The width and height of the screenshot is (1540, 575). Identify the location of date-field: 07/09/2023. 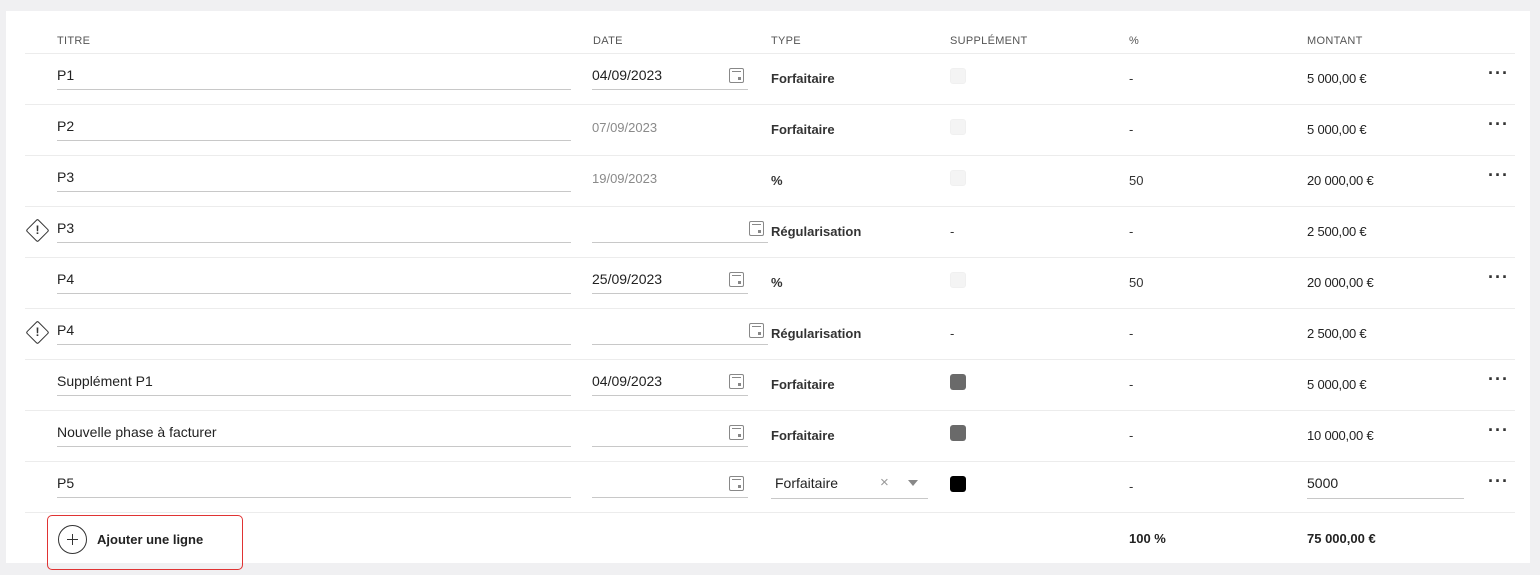
(670, 129).